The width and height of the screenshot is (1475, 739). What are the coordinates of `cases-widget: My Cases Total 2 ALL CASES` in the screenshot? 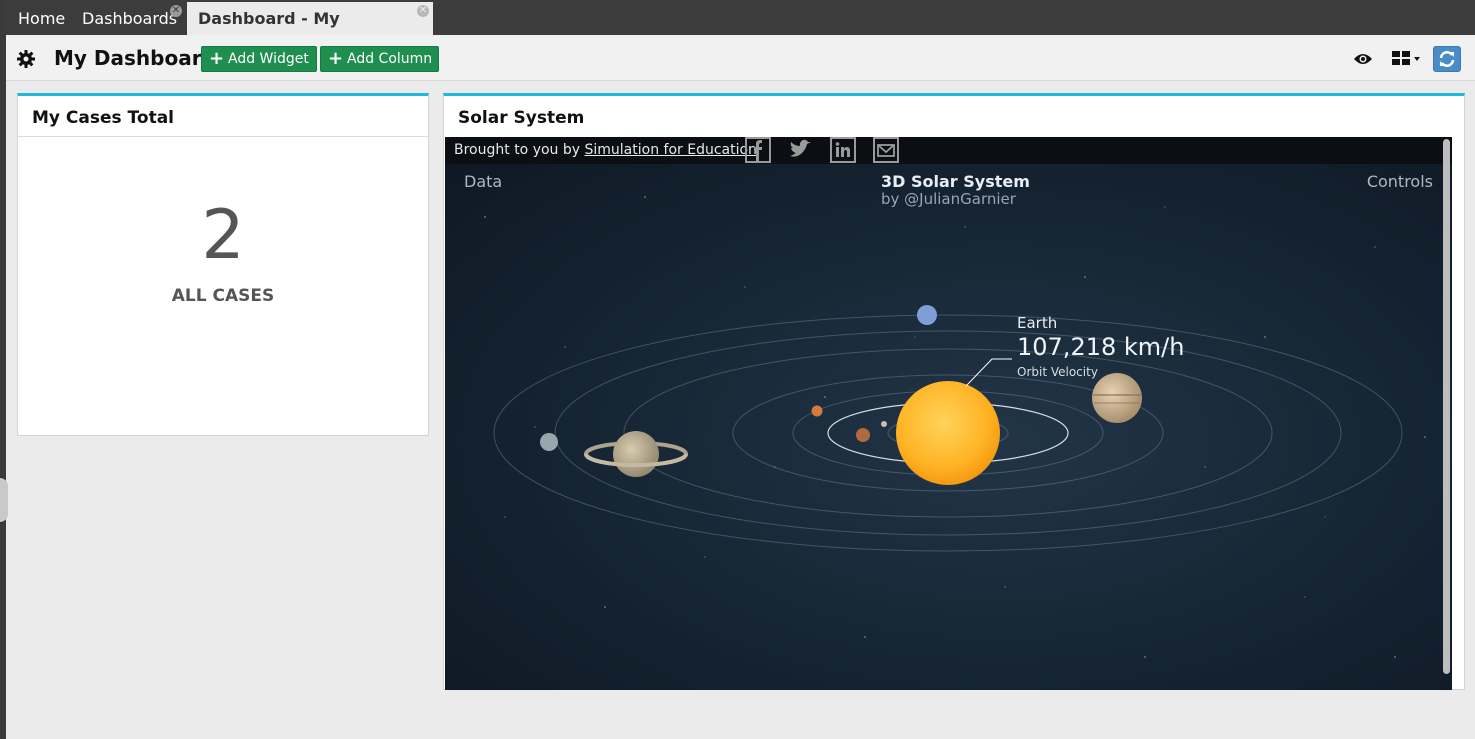 It's located at (223, 264).